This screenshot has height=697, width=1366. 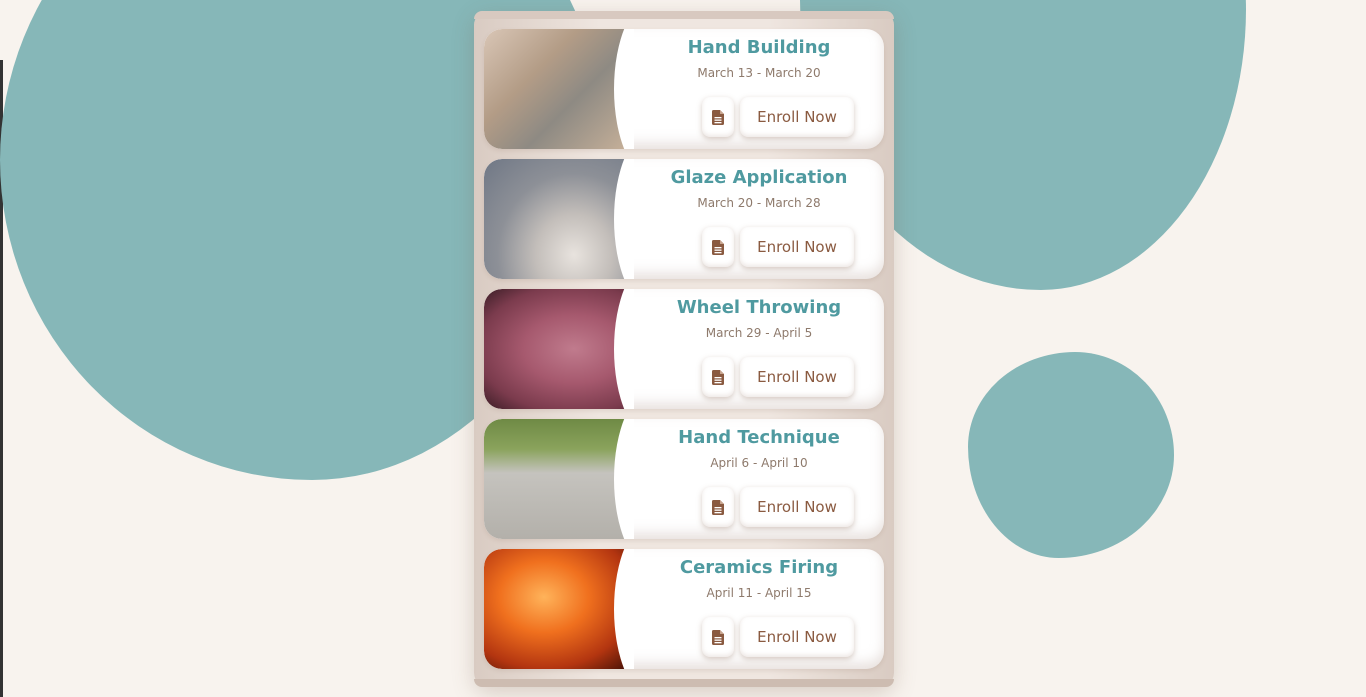 I want to click on course-image-hand-building, so click(x=559, y=89).